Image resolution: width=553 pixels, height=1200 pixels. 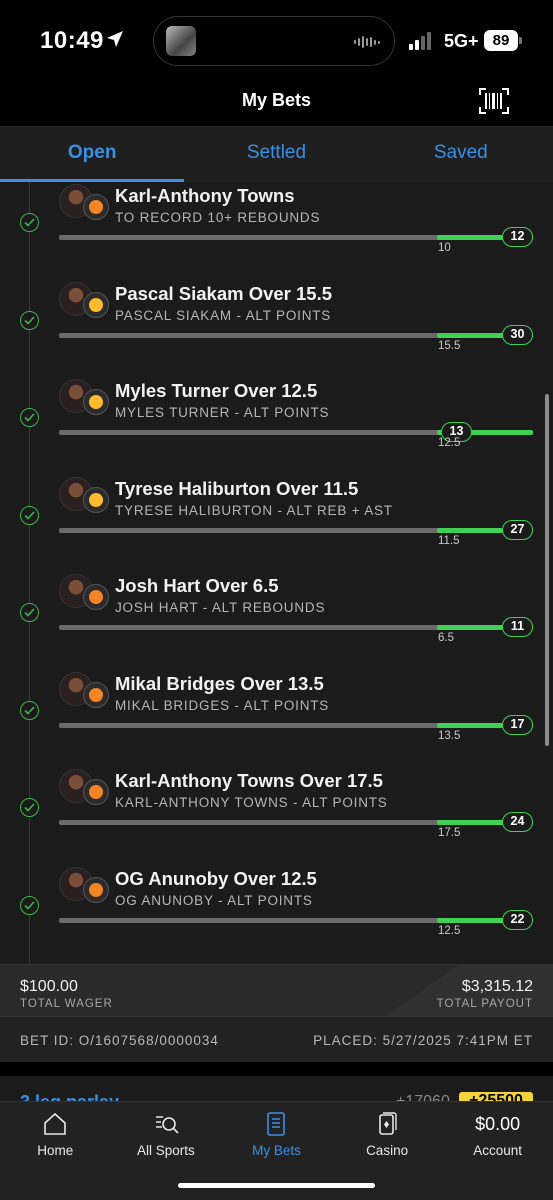 I want to click on dynamic-island, so click(x=274, y=41).